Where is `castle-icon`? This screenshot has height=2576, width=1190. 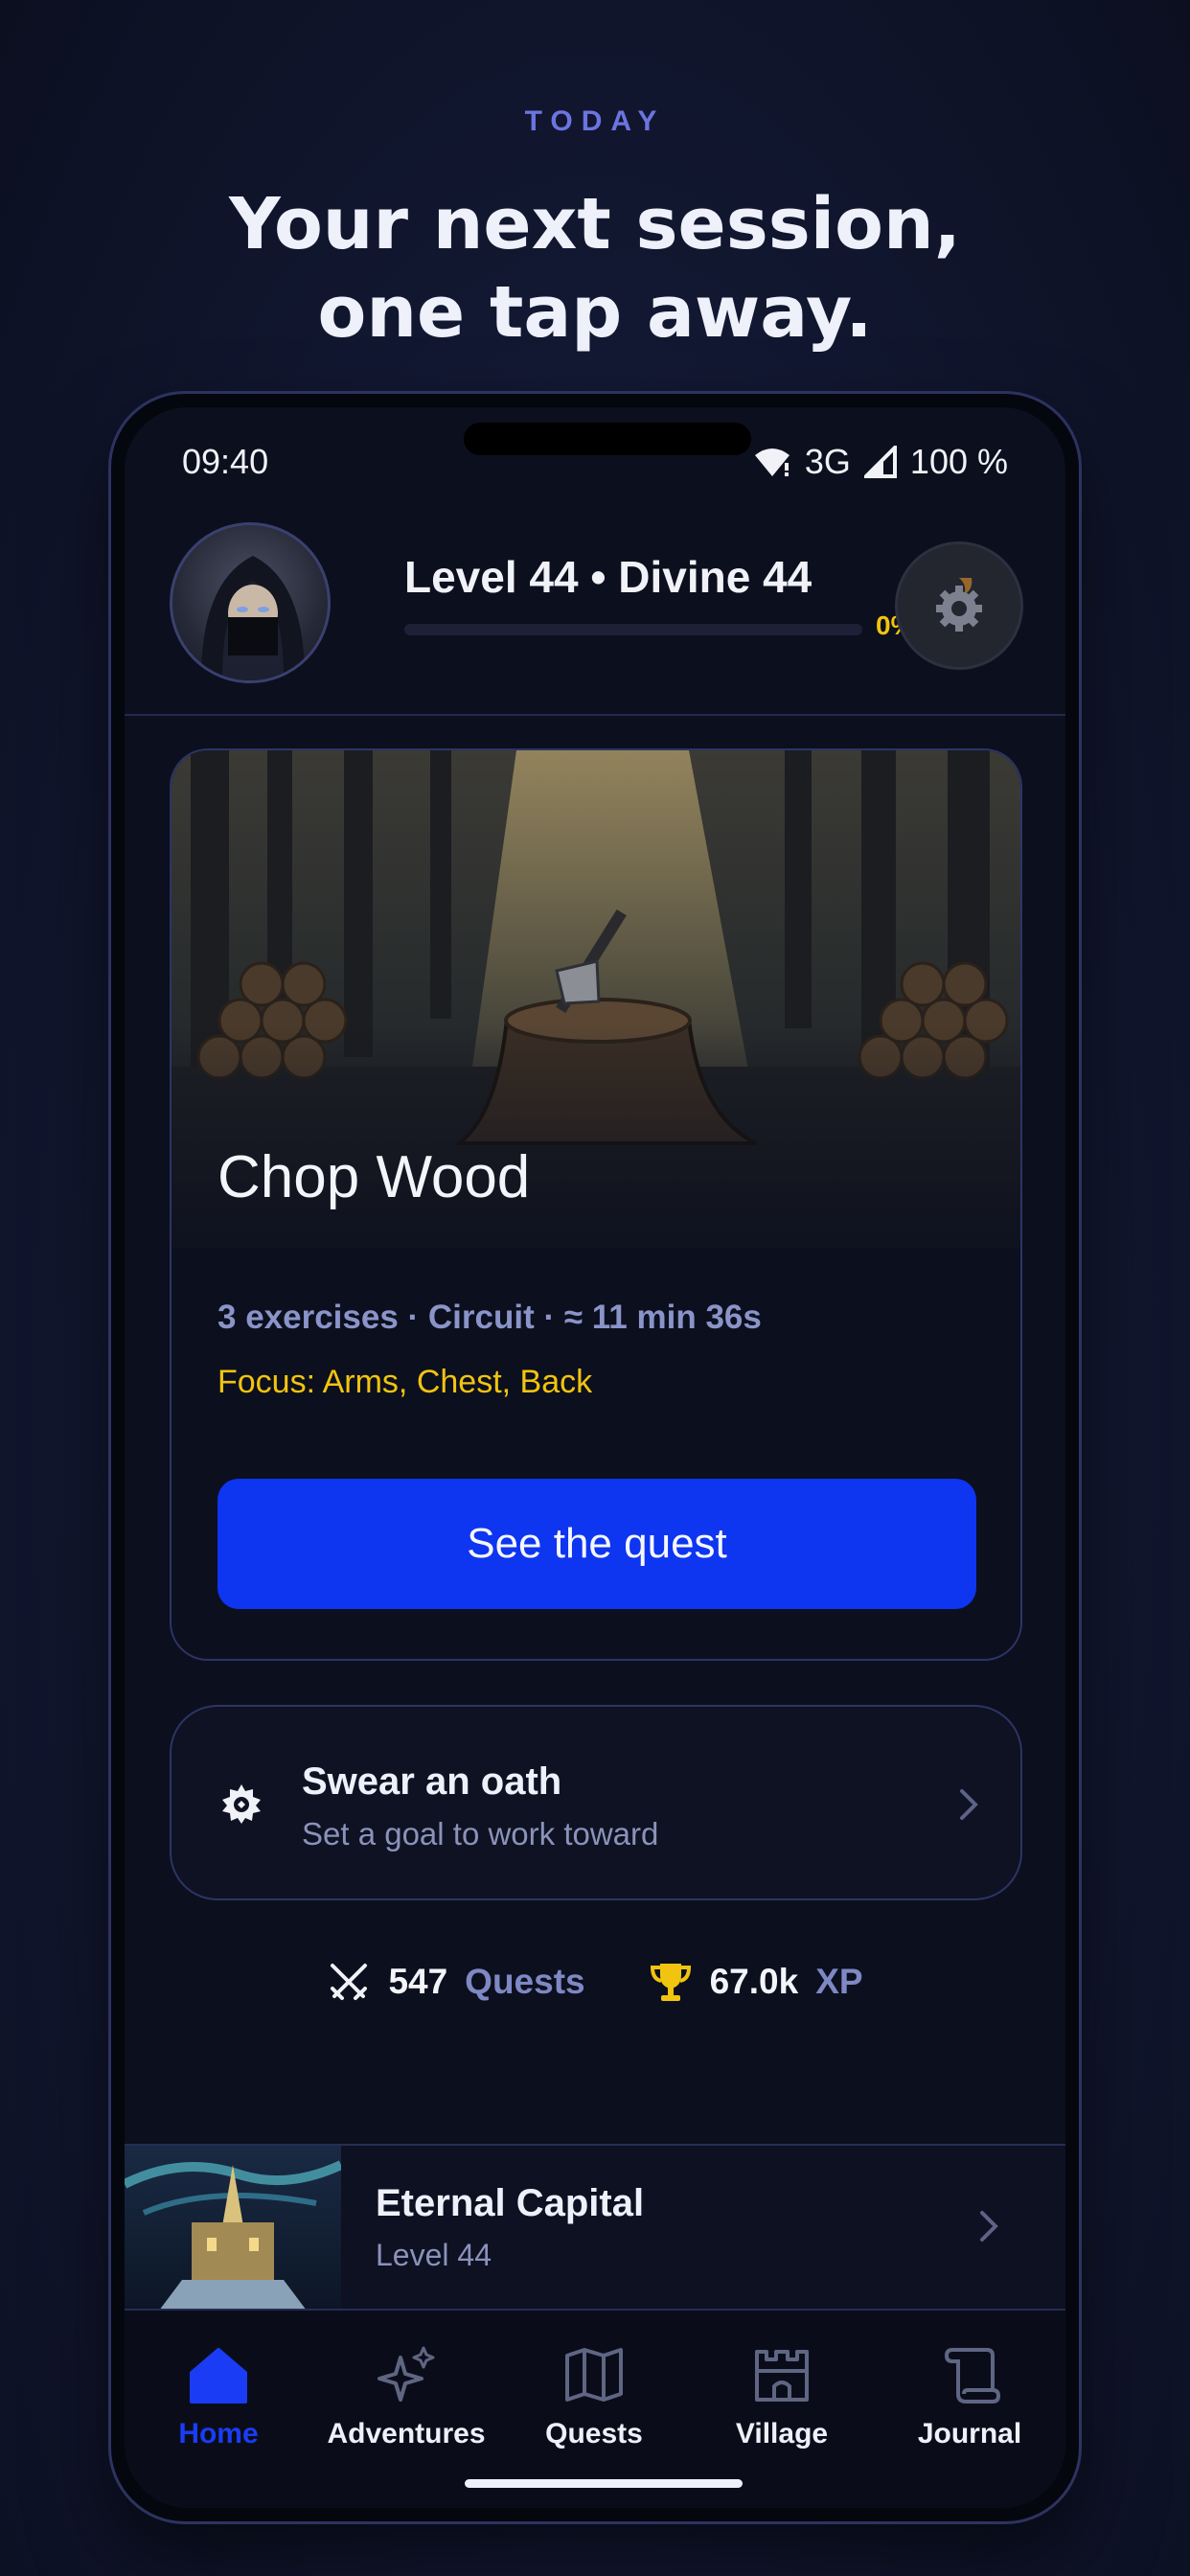
castle-icon is located at coordinates (782, 2376).